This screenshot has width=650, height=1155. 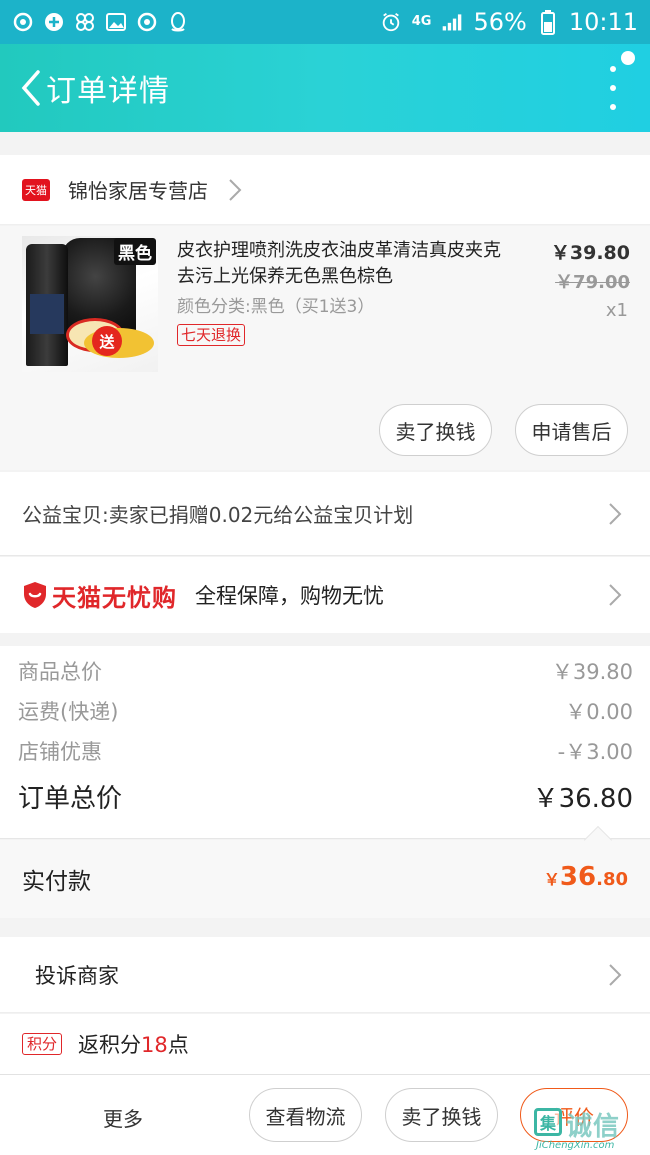 I want to click on summary-row-goods: 商品总价 ￥39.80, so click(x=325, y=671).